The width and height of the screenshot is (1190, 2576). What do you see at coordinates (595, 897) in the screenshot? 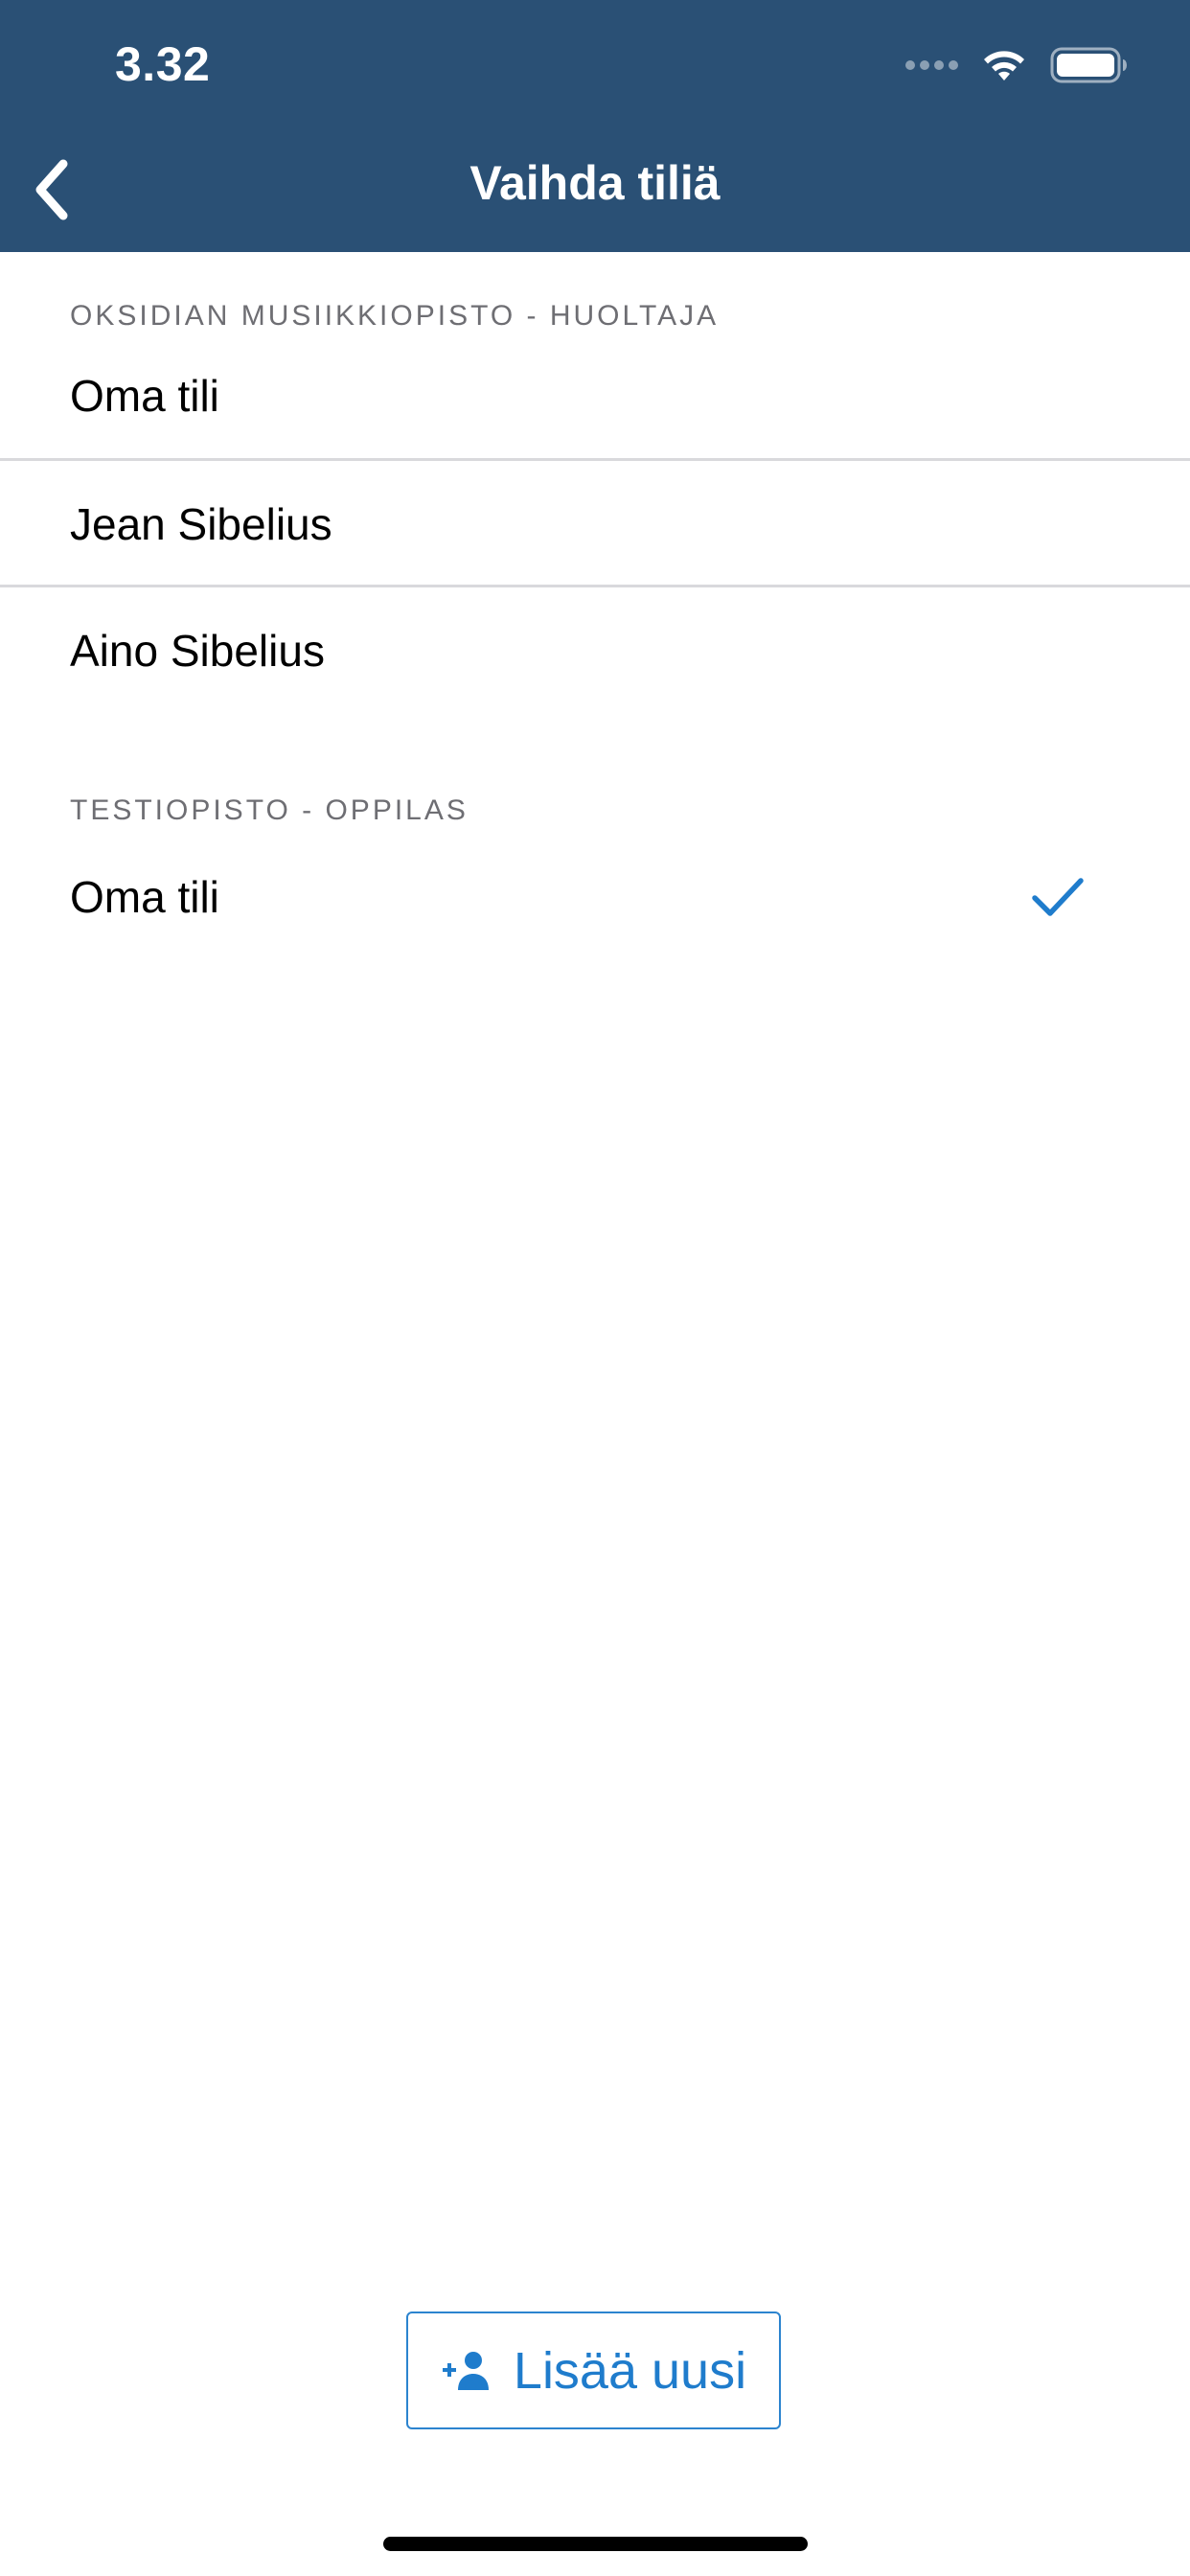
I see `account-row-oma-tili-oppilas: Oma tili` at bounding box center [595, 897].